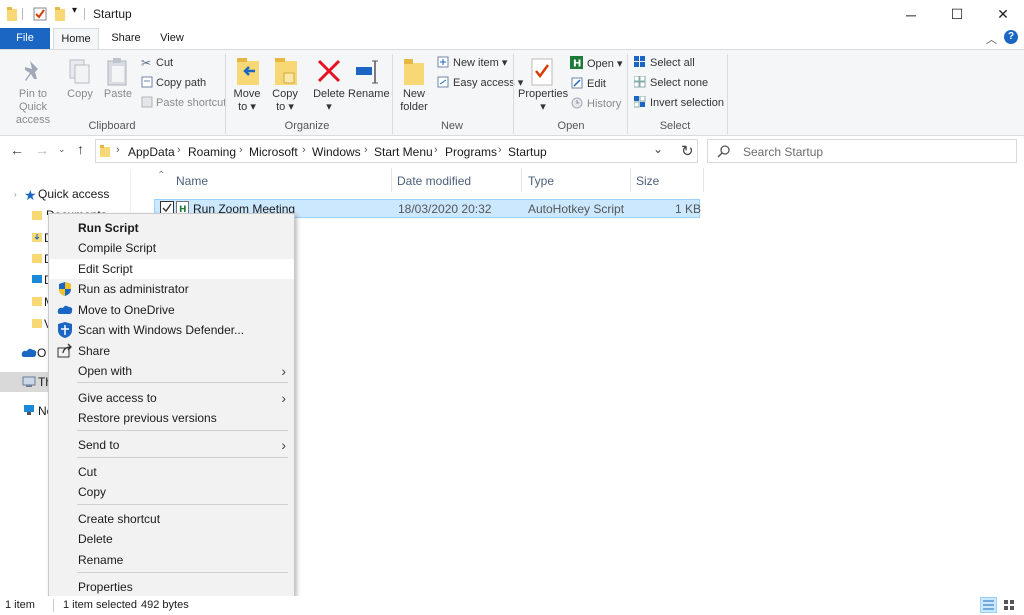 The image size is (1024, 615). Describe the element at coordinates (29, 352) in the screenshot. I see `onedrive-icon` at that location.